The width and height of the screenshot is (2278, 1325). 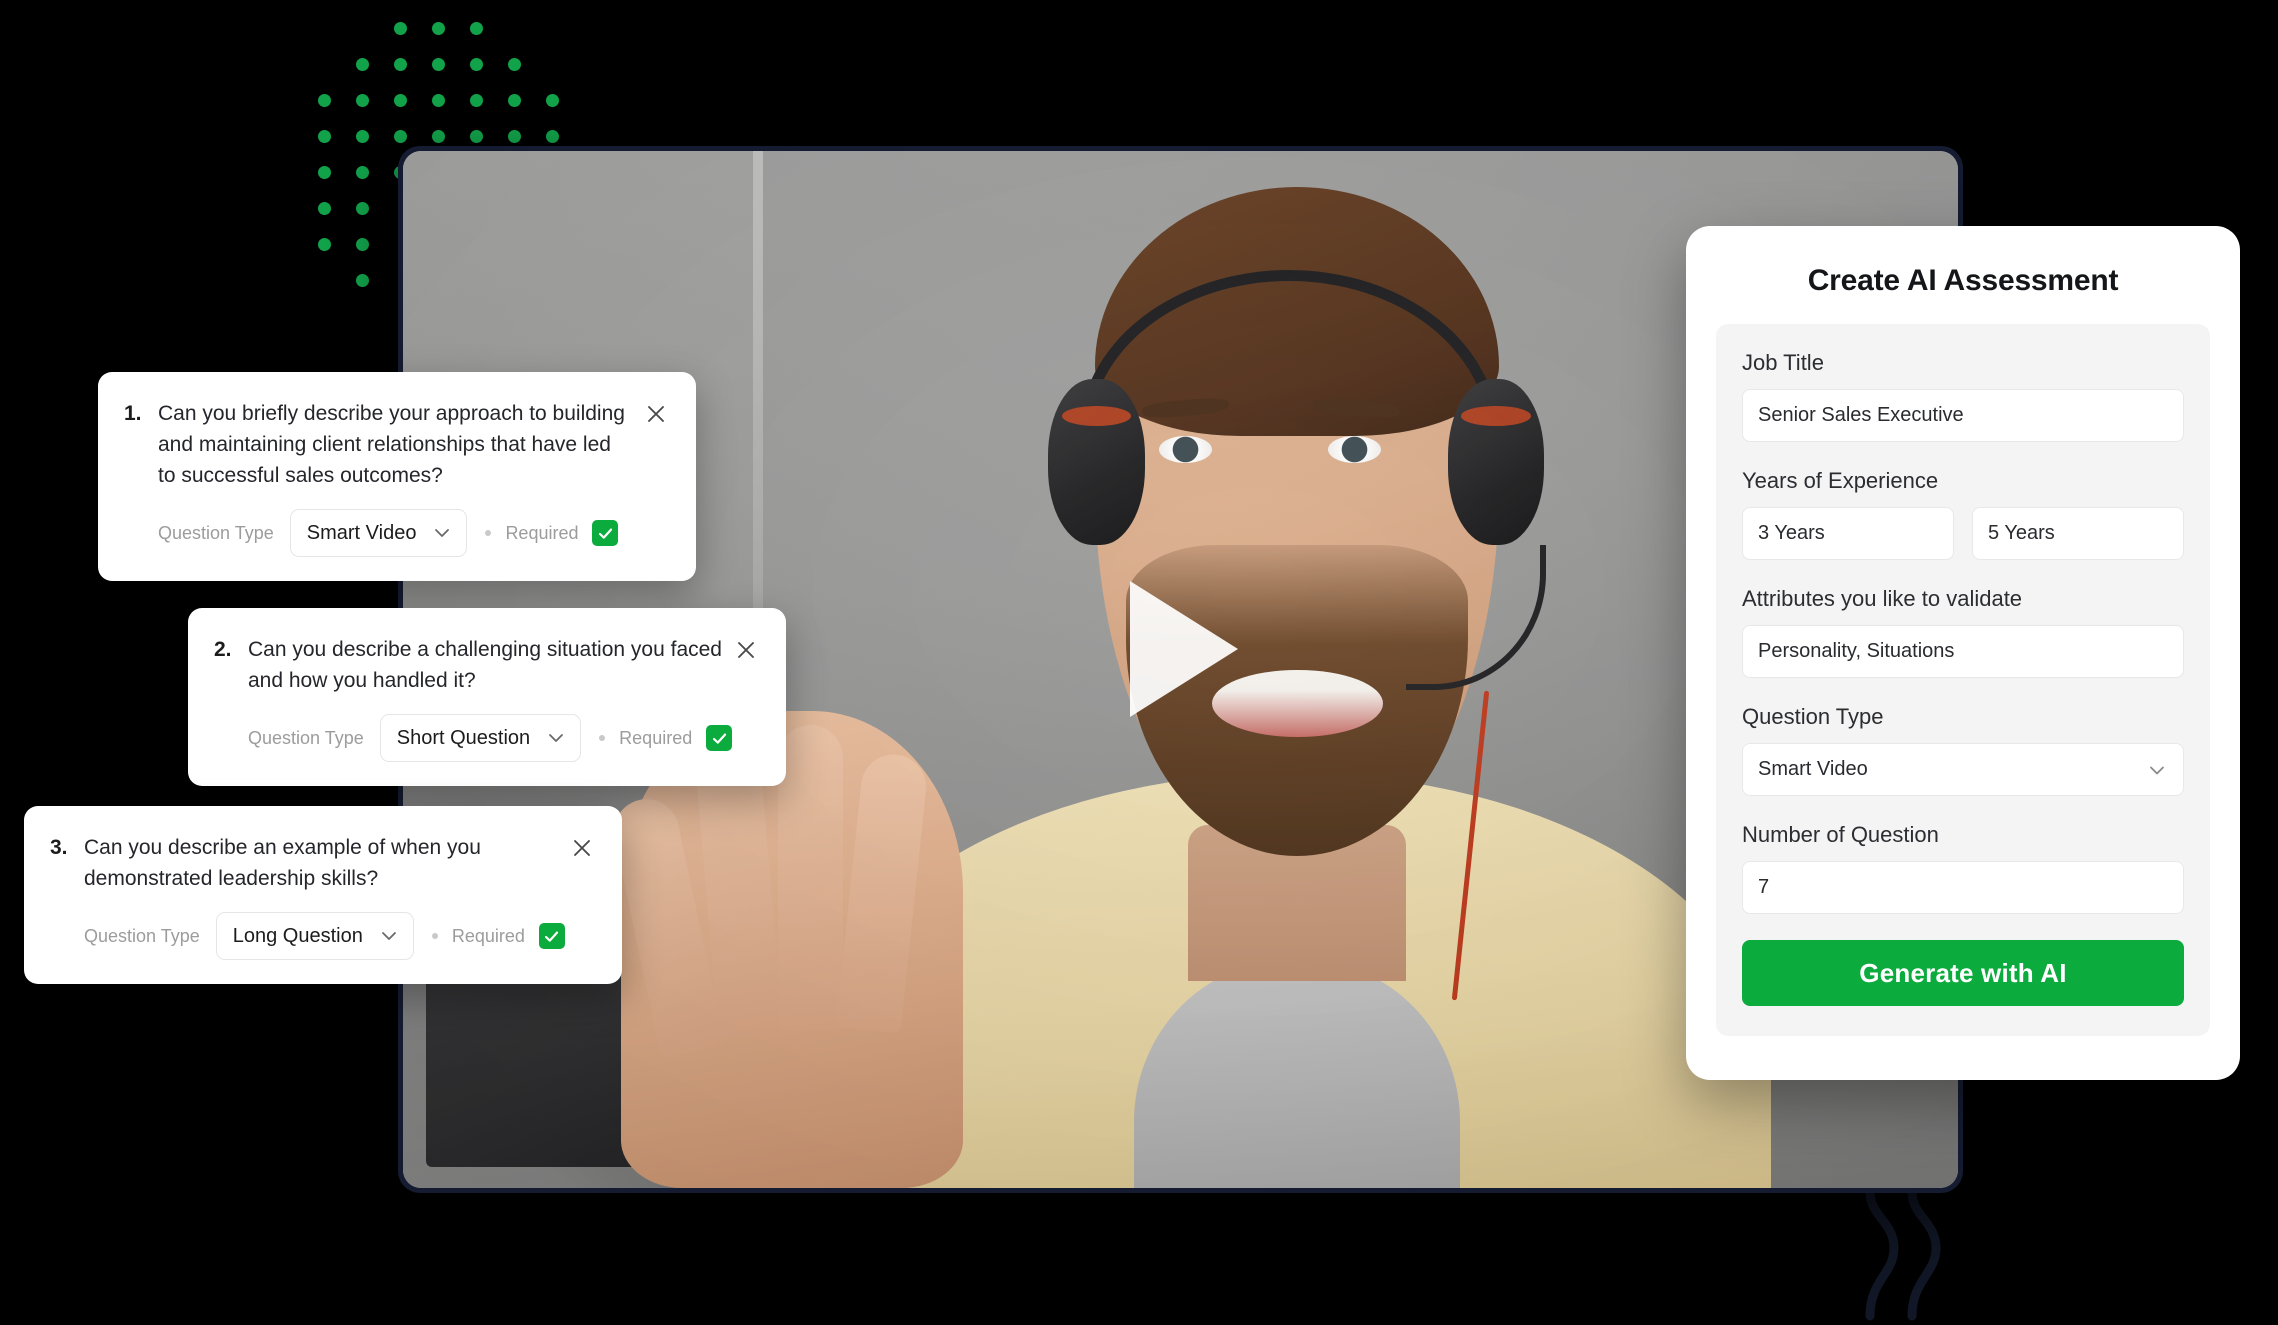 What do you see at coordinates (1963, 415) in the screenshot?
I see `job-title-input: Senior Sales Executive` at bounding box center [1963, 415].